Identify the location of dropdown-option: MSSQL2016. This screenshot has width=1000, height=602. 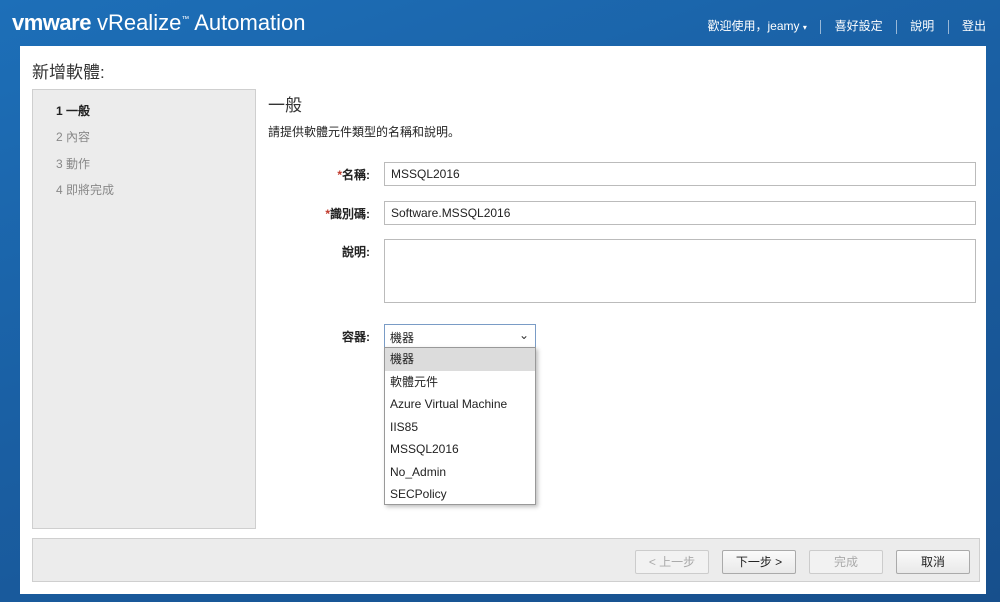
(460, 449).